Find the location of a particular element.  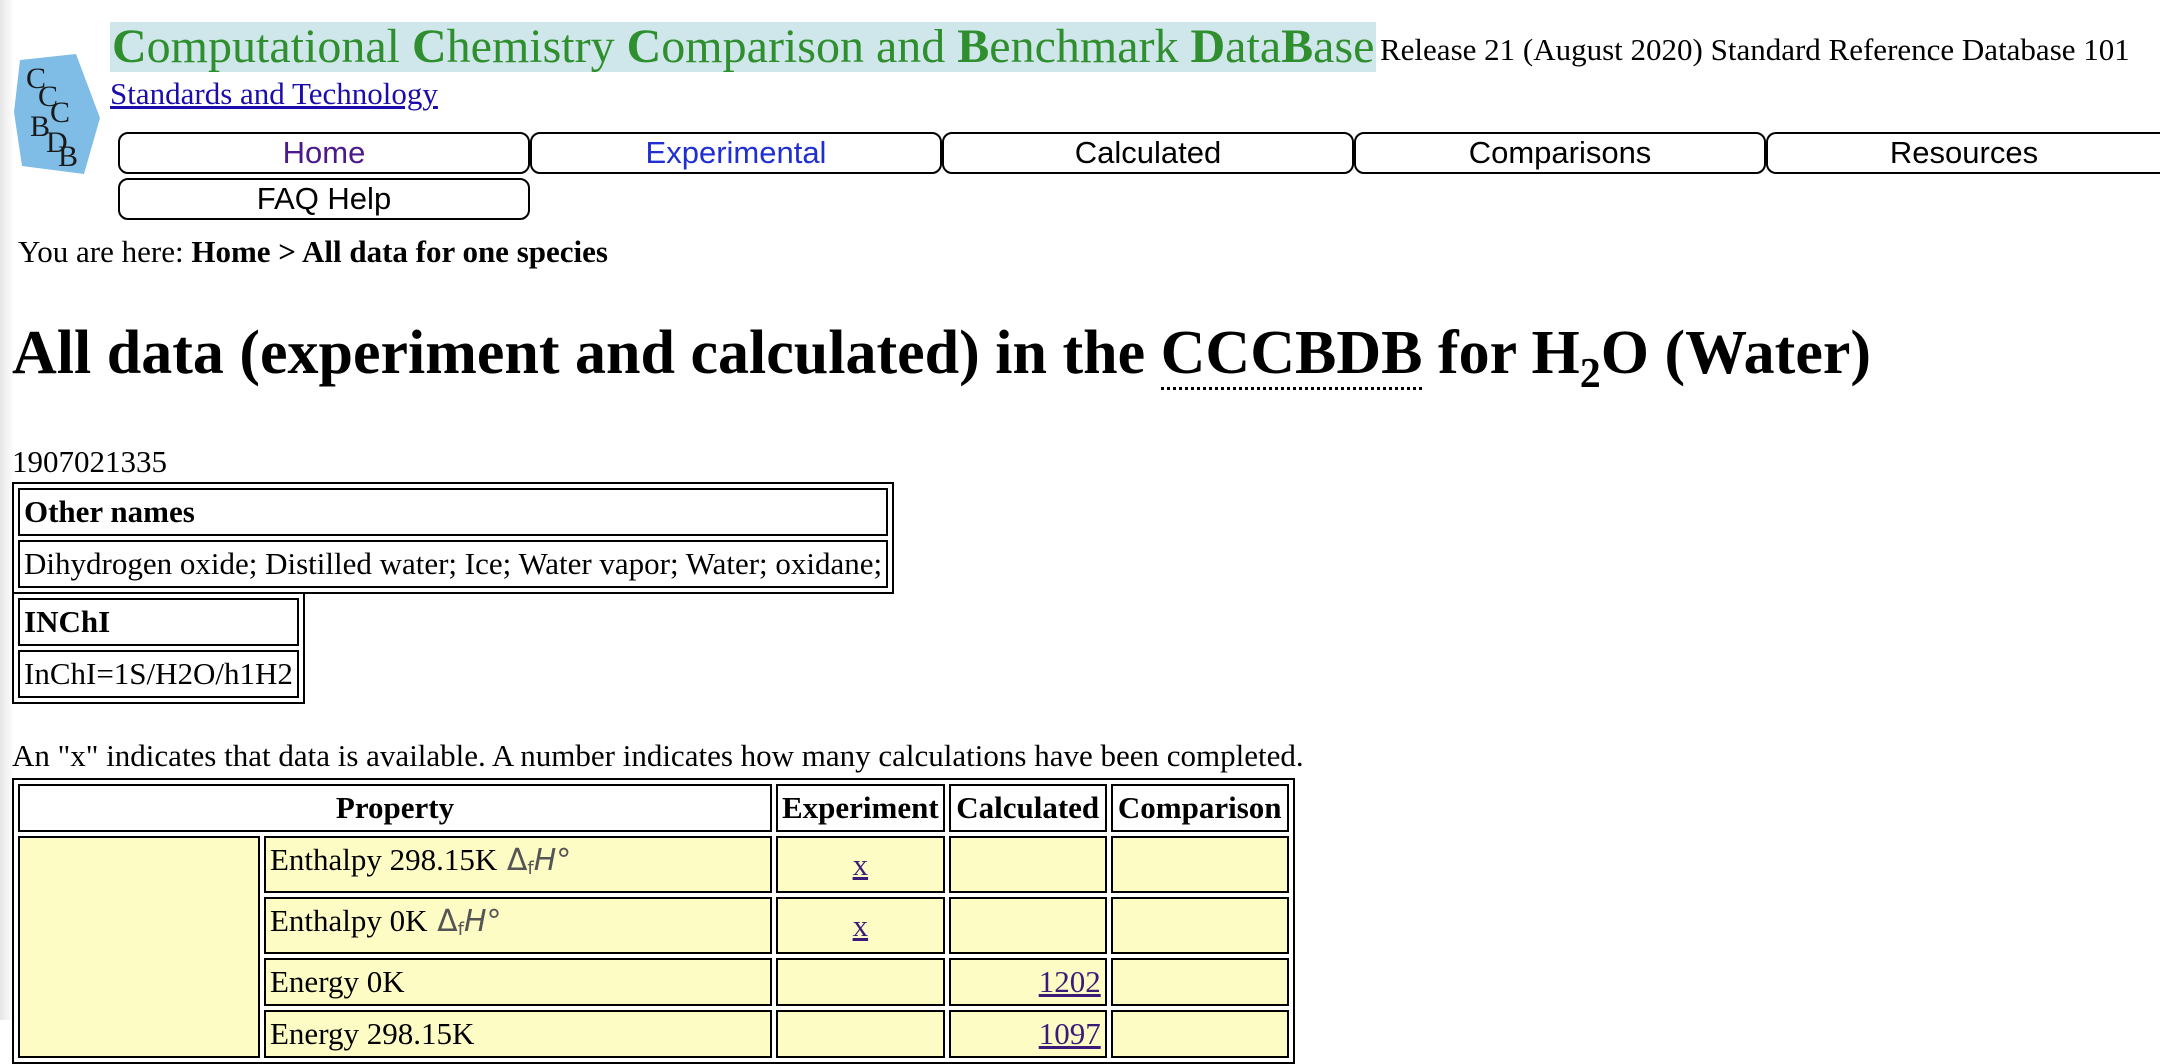

title-word-rest: ata is located at coordinates (1253, 46).